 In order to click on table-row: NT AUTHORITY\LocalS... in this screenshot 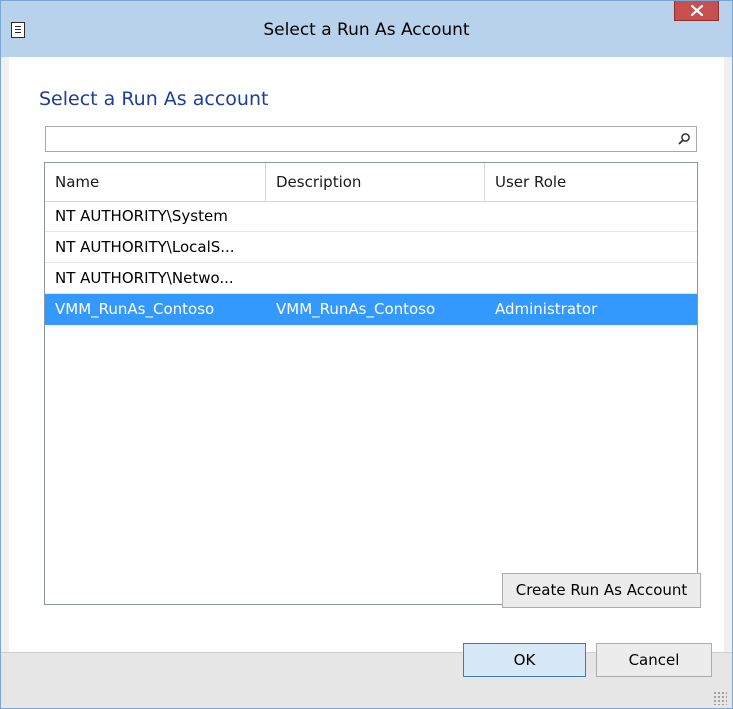, I will do `click(371, 247)`.